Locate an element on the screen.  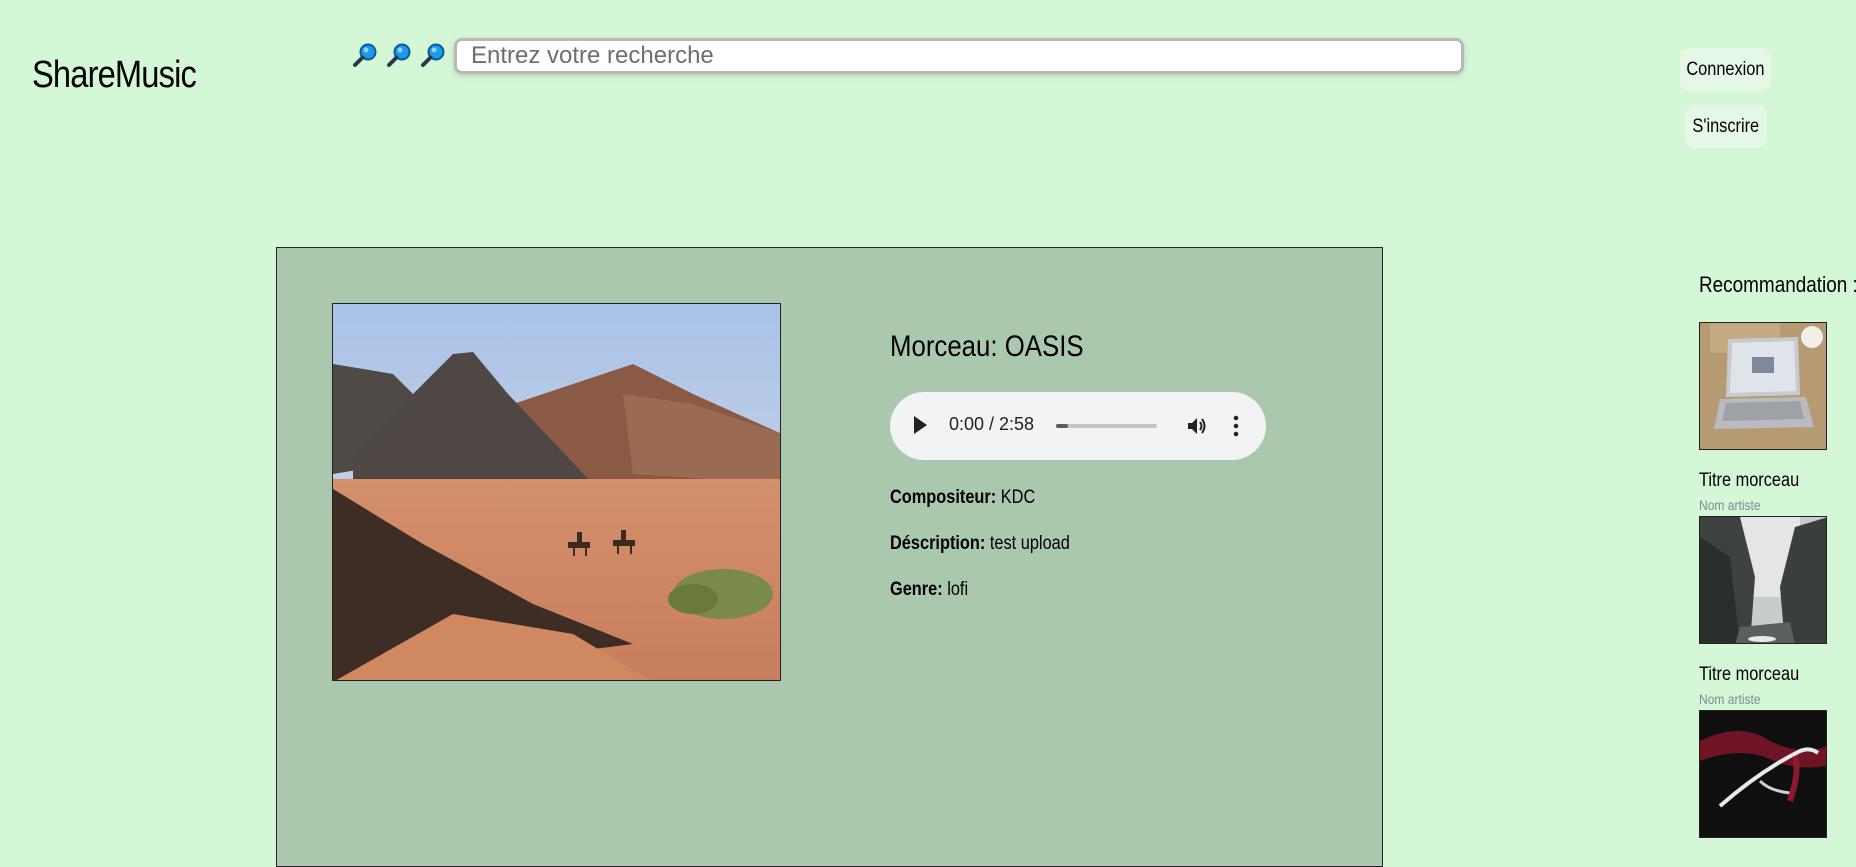
track-title: Morceau: OASIS is located at coordinates (987, 346).